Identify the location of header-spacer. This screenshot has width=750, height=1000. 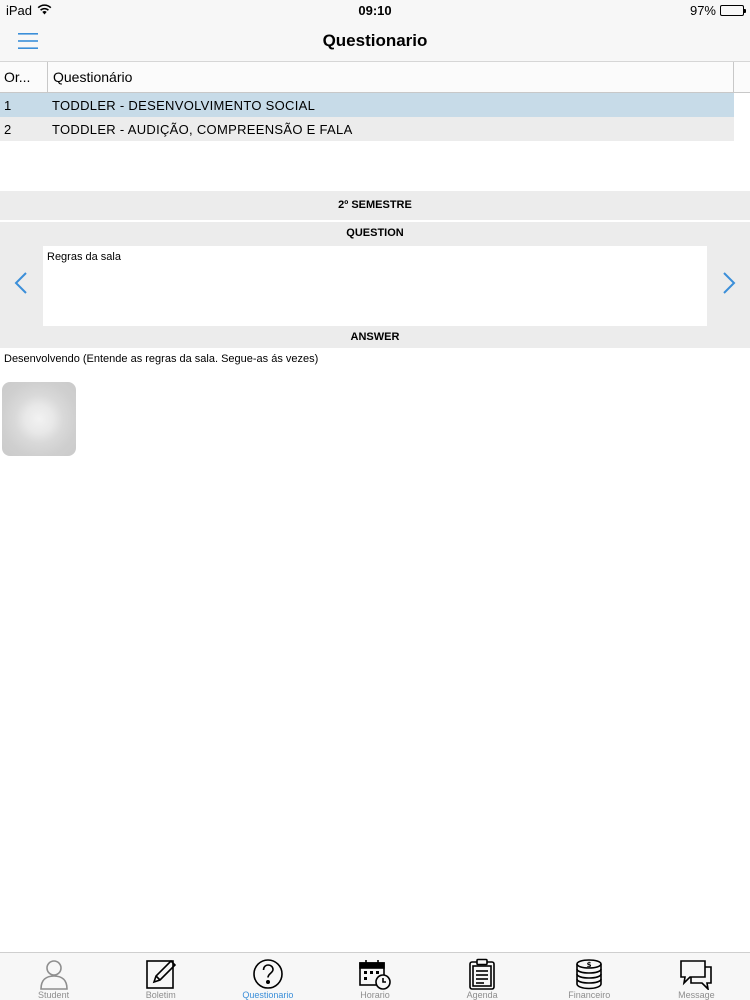
(742, 77).